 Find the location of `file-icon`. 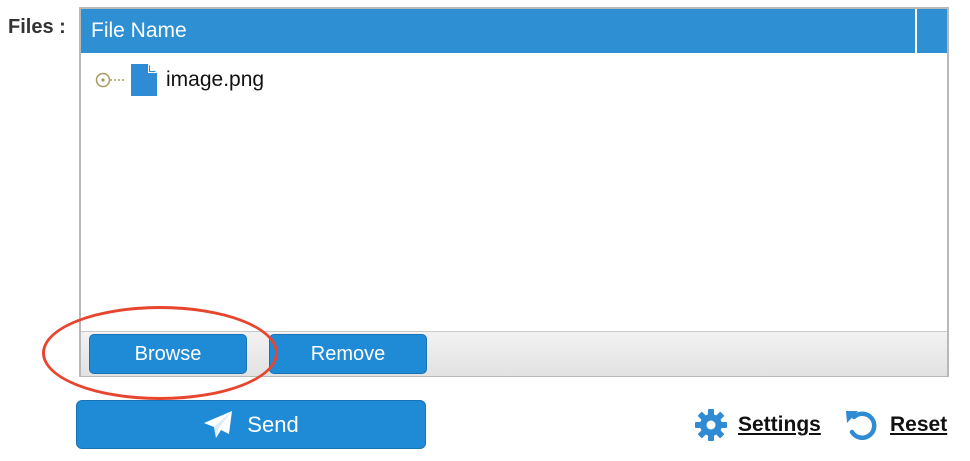

file-icon is located at coordinates (144, 80).